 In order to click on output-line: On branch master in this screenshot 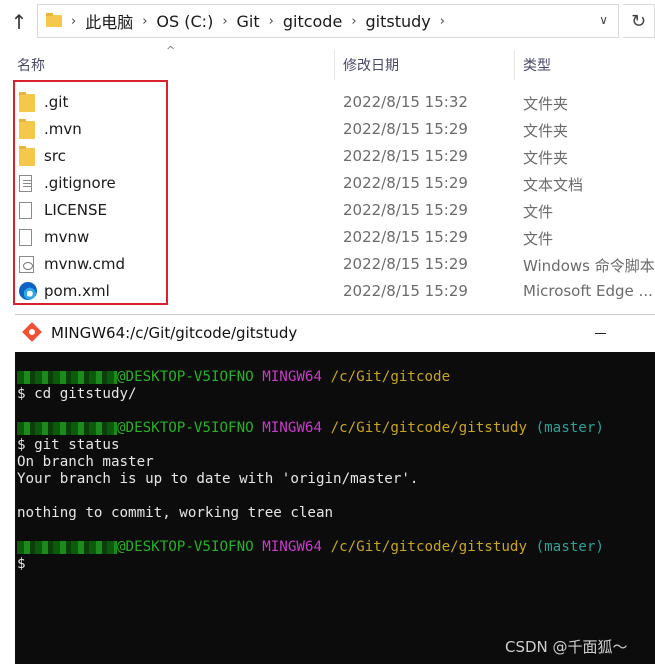, I will do `click(85, 462)`.